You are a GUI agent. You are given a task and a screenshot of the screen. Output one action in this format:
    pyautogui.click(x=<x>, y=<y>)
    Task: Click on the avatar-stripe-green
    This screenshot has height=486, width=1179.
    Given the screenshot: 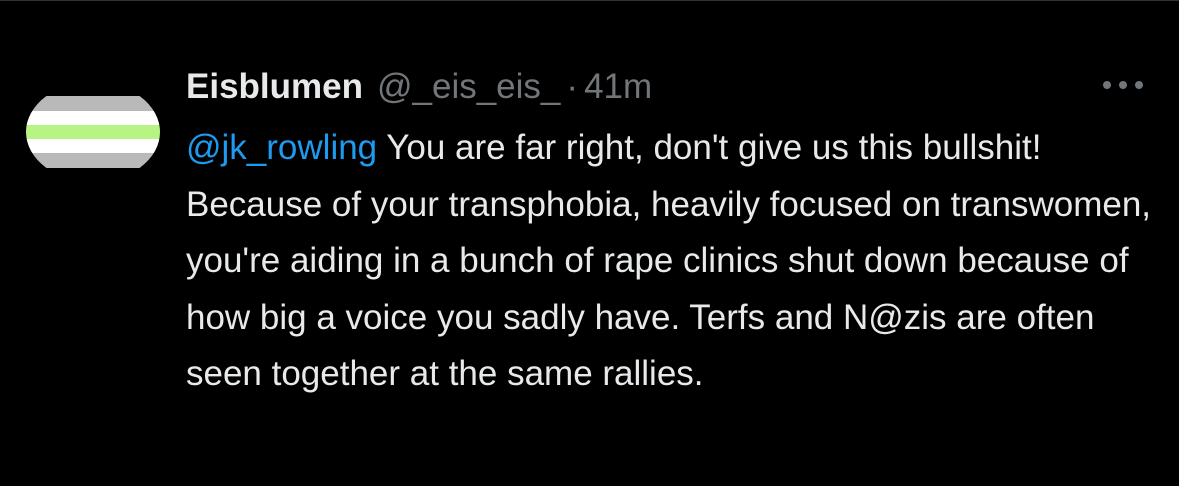 What is the action you would take?
    pyautogui.click(x=93, y=132)
    